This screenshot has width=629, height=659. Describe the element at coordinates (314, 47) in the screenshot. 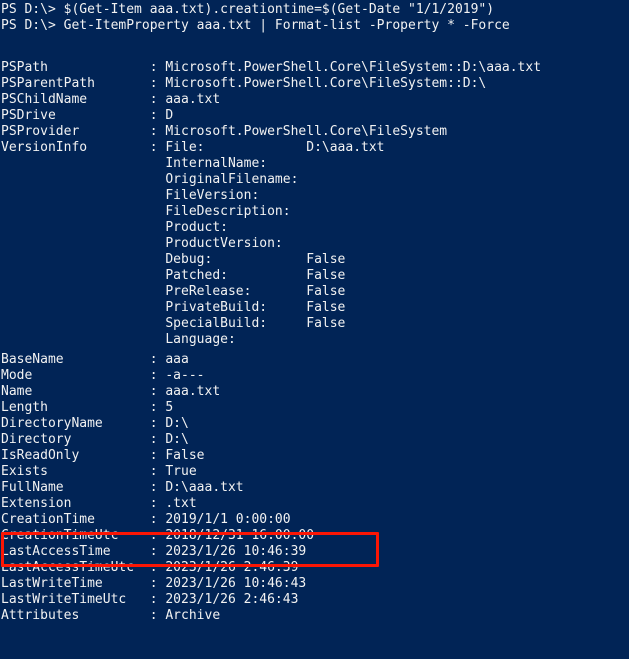

I see `spacer-after-prompt` at that location.